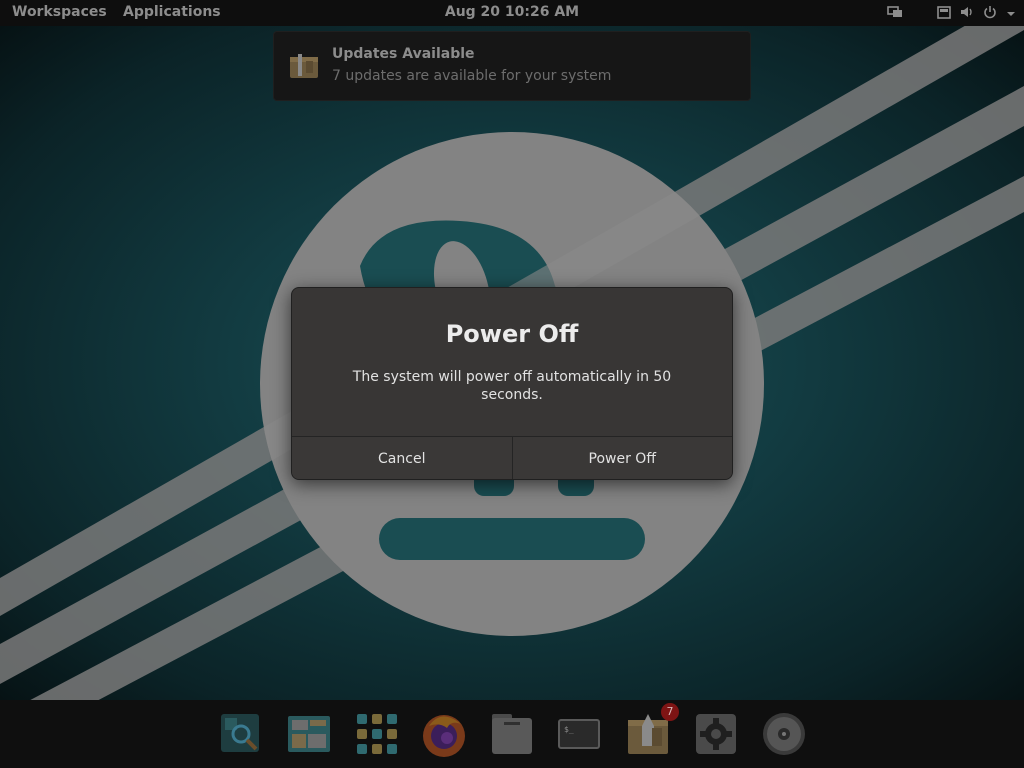  What do you see at coordinates (443, 734) in the screenshot?
I see `firefox-icon` at bounding box center [443, 734].